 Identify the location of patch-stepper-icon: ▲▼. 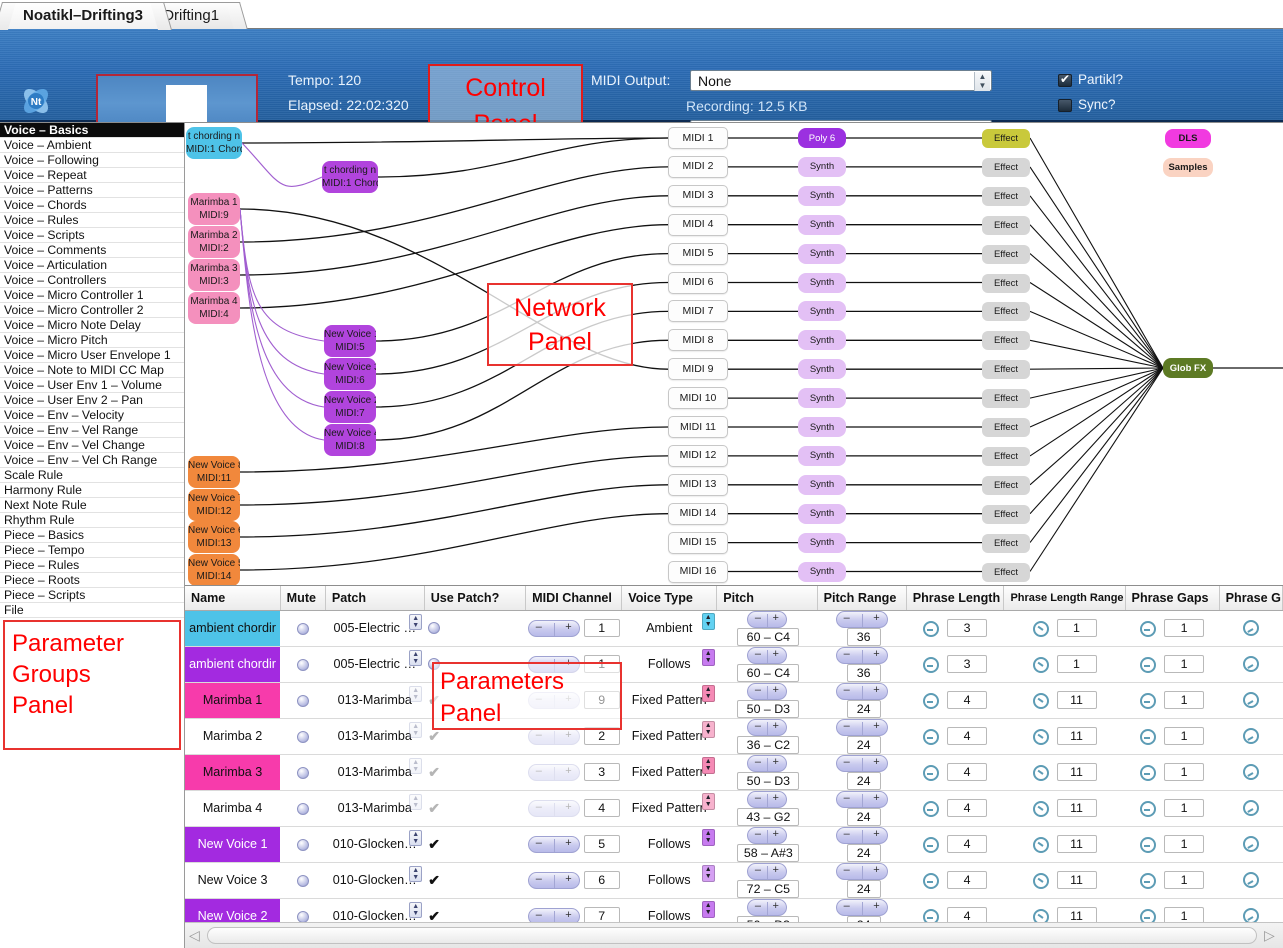
(416, 837).